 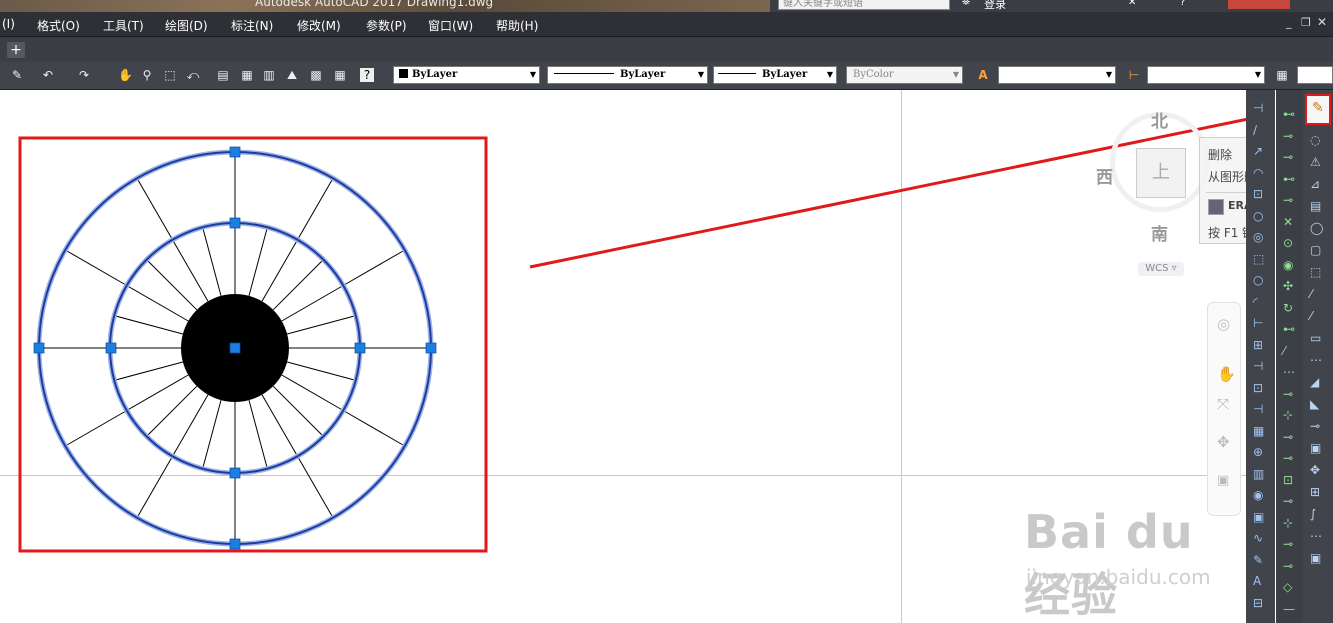 What do you see at coordinates (1290, 308) in the screenshot?
I see `toolbar-tool-icon: ↻` at bounding box center [1290, 308].